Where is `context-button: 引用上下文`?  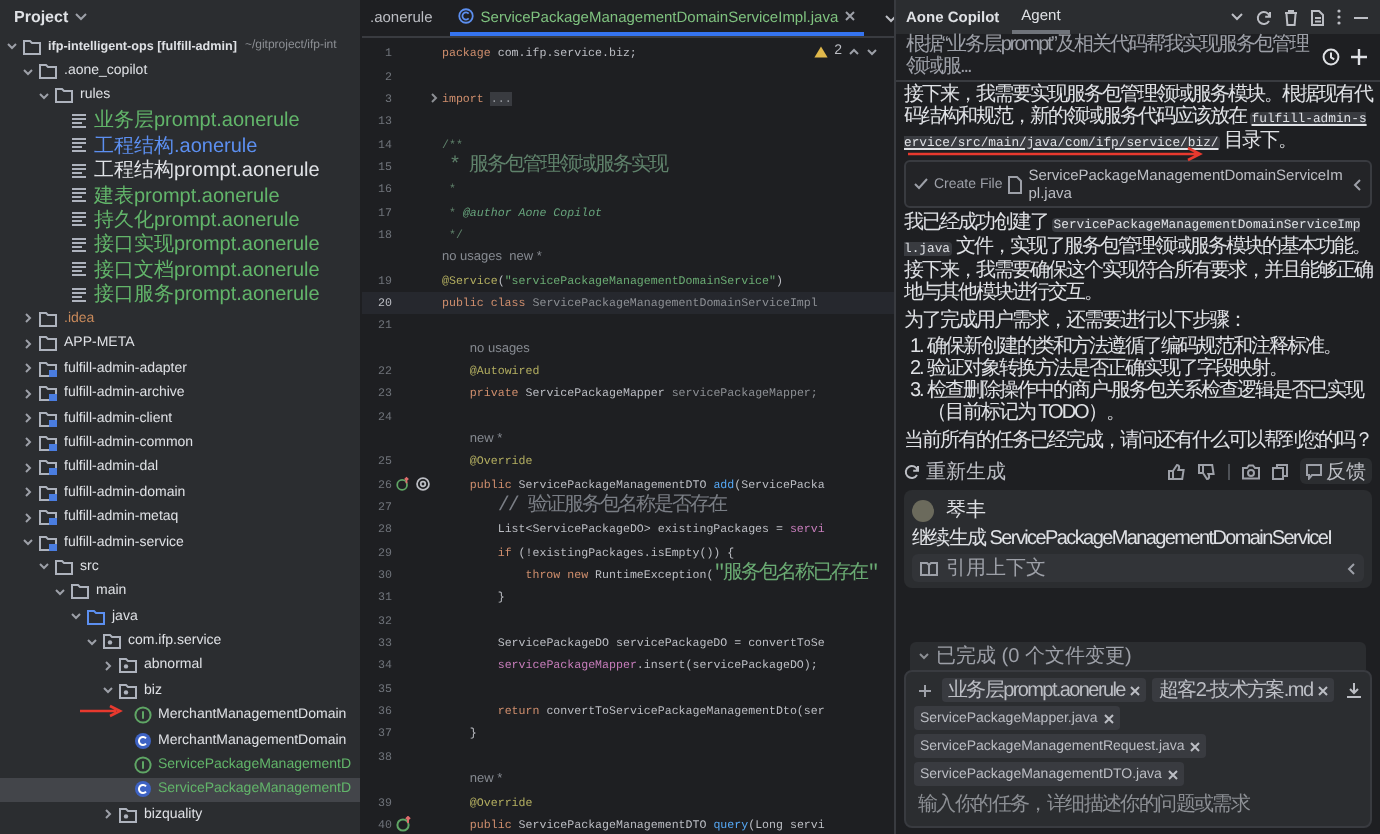 context-button: 引用上下文 is located at coordinates (1138, 568).